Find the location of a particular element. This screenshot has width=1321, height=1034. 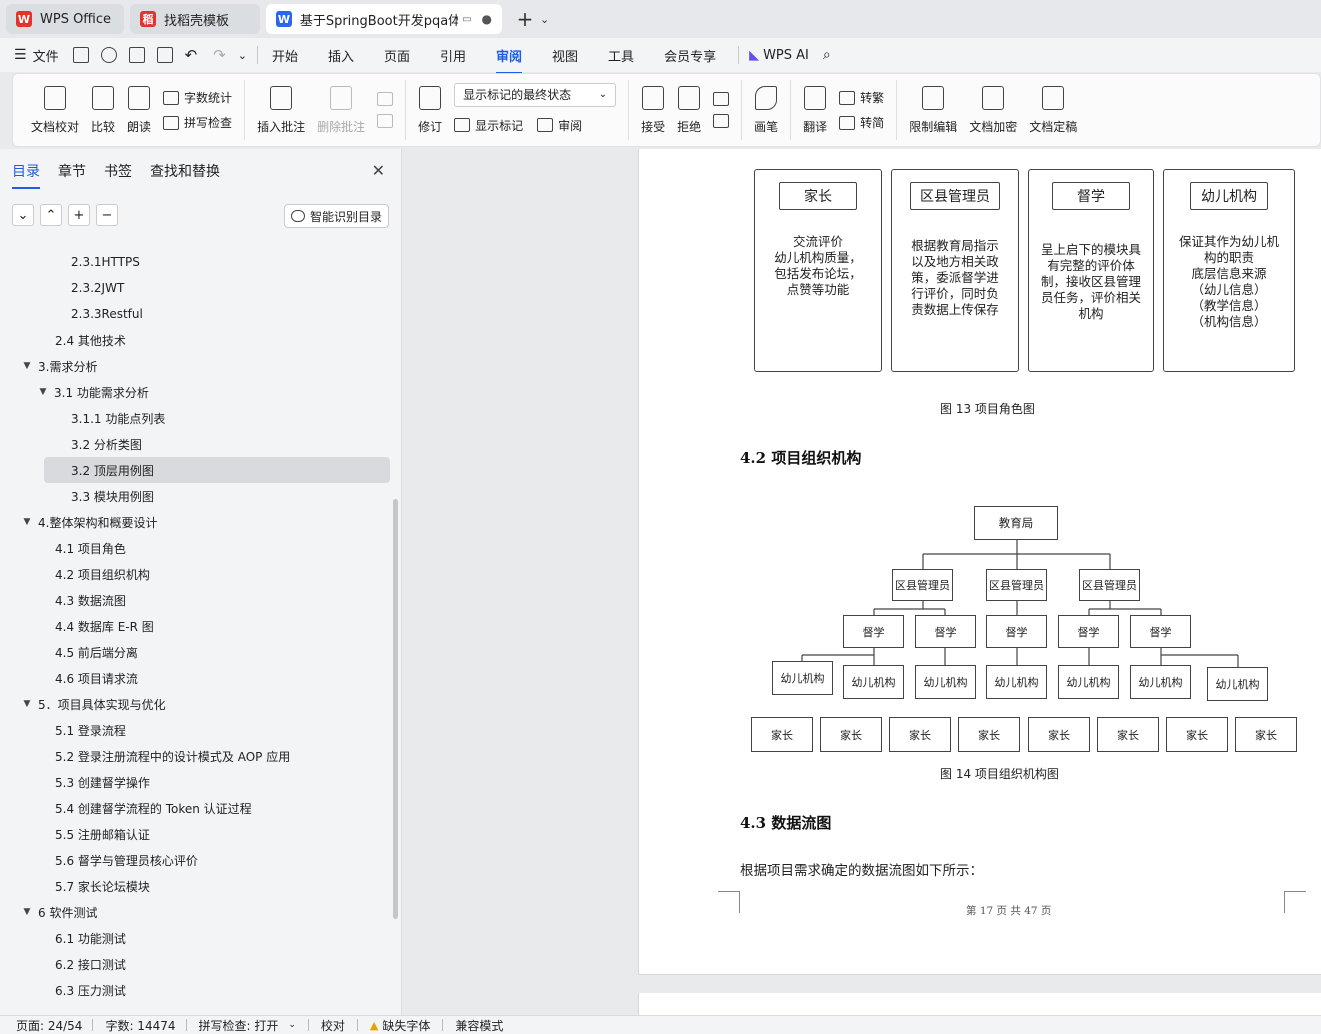

print-preview-icon is located at coordinates (164, 55).